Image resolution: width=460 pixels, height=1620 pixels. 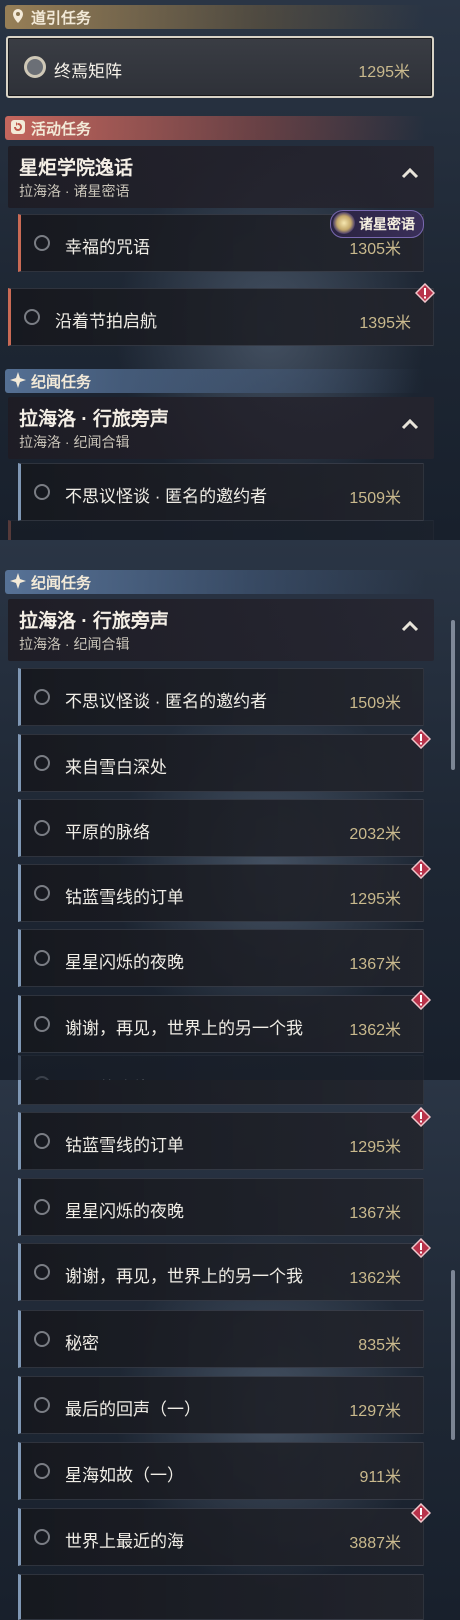 I want to click on guide-task-row: 终焉矩阵 1295米, so click(x=220, y=67).